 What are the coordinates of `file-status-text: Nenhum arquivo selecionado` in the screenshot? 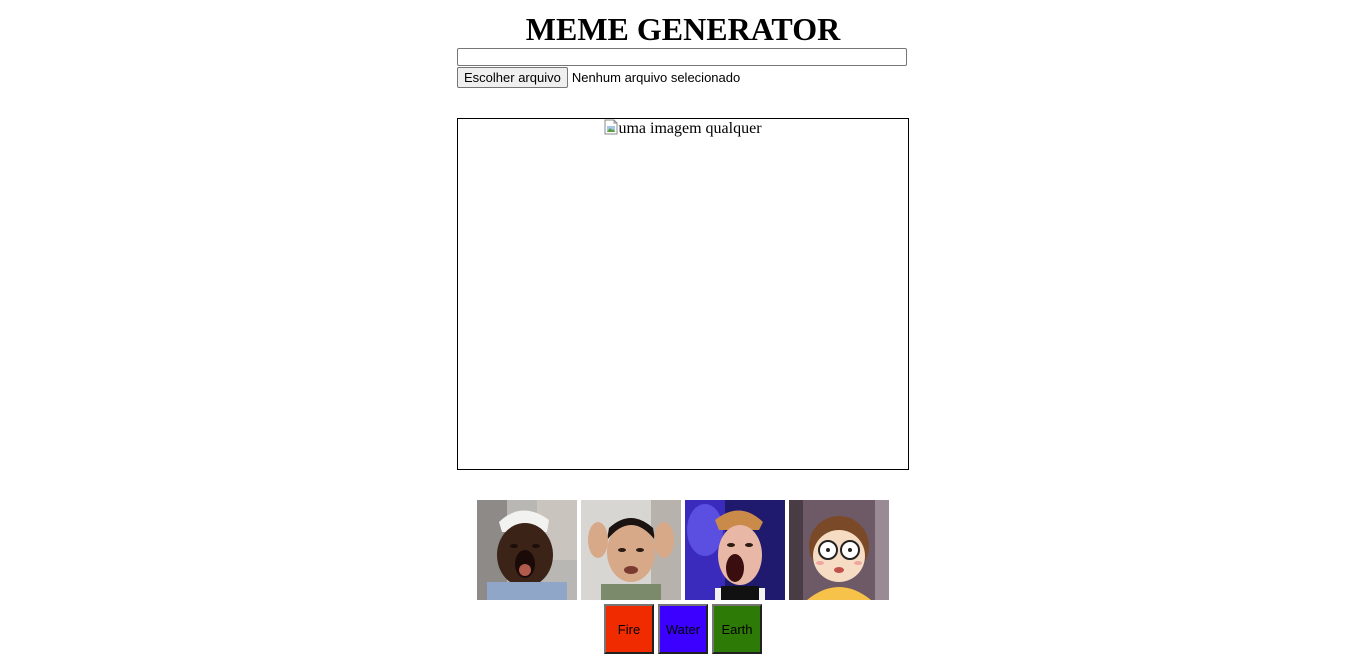 It's located at (656, 77).